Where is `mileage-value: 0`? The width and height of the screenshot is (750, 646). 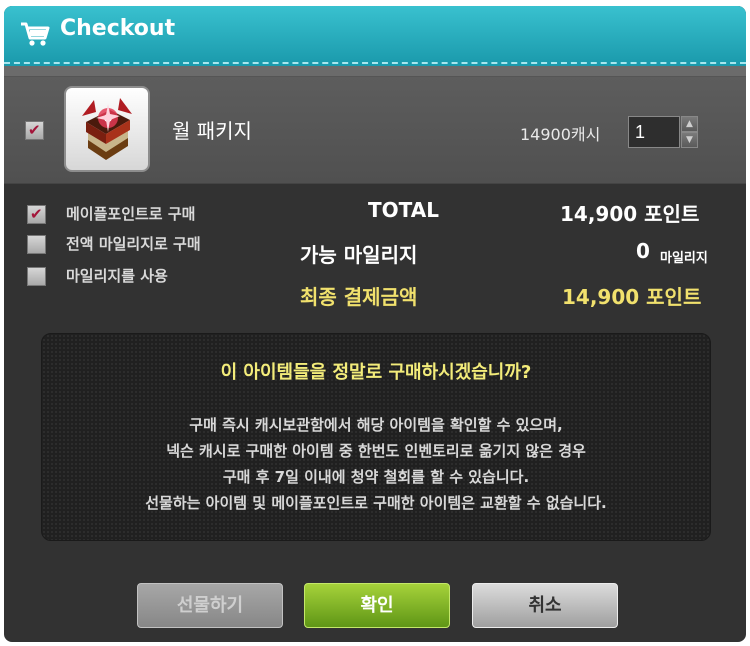
mileage-value: 0 is located at coordinates (643, 251).